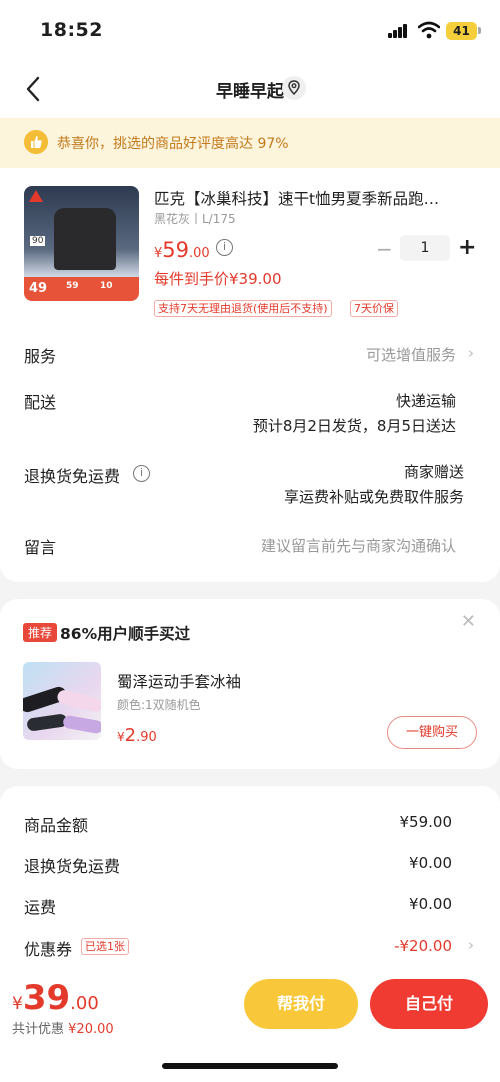 The height and width of the screenshot is (1082, 500). I want to click on image-badge-49: 49, so click(38, 288).